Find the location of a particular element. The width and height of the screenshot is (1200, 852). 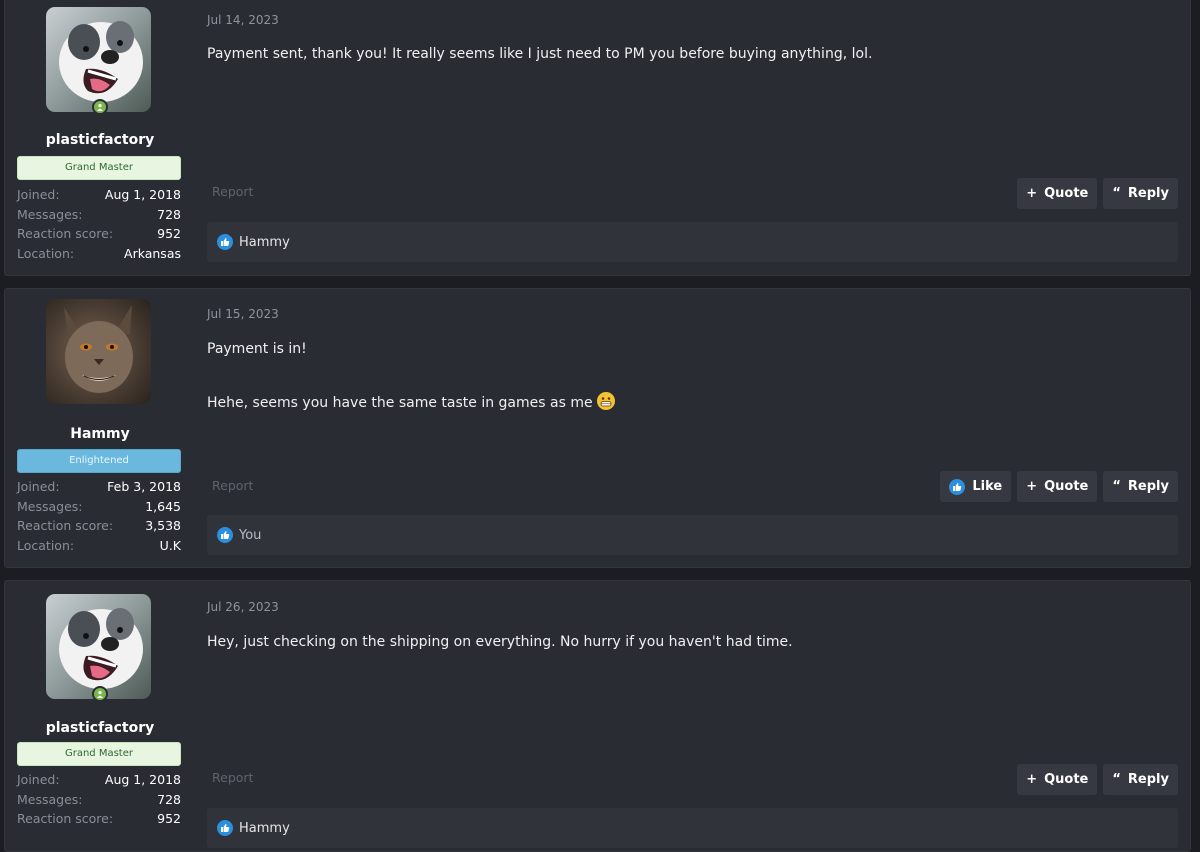

like-button: Like is located at coordinates (976, 486).